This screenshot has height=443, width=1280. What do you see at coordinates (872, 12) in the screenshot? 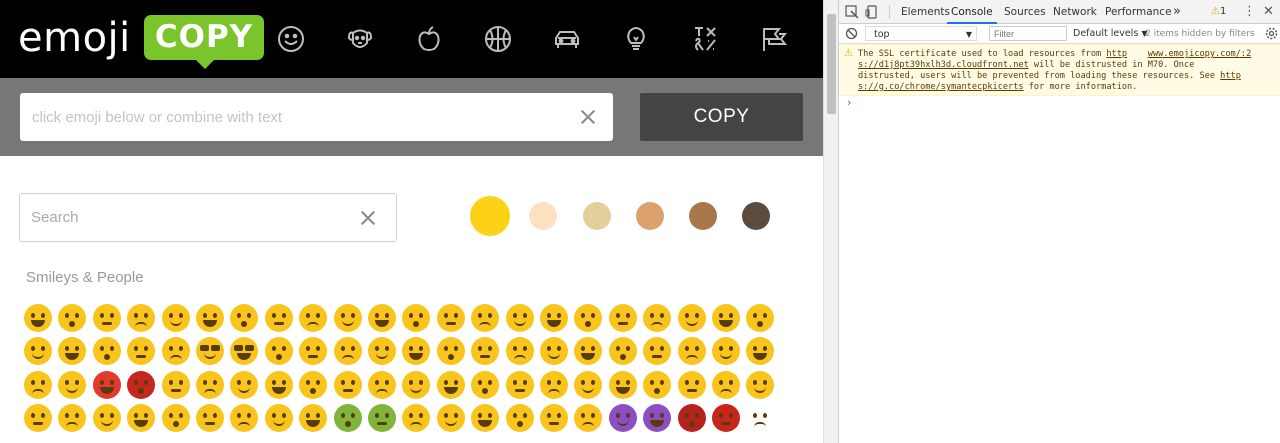
I see `device-toggle-icon` at bounding box center [872, 12].